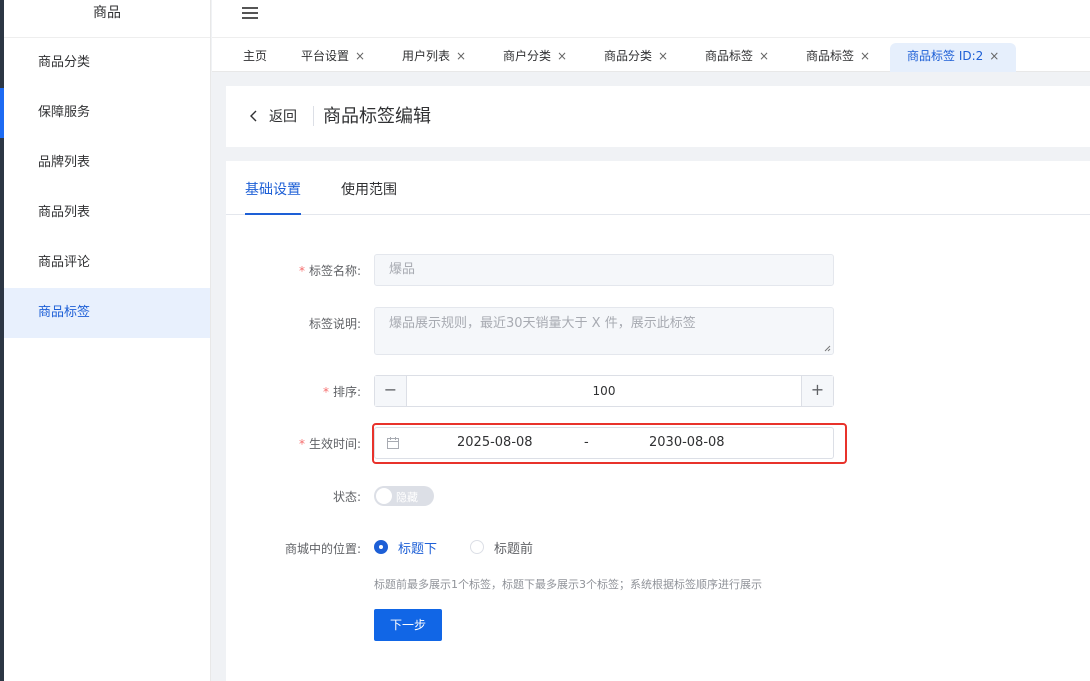 The image size is (1090, 681). I want to click on tab-goods-tag-1: 商品标签 ×, so click(737, 57).